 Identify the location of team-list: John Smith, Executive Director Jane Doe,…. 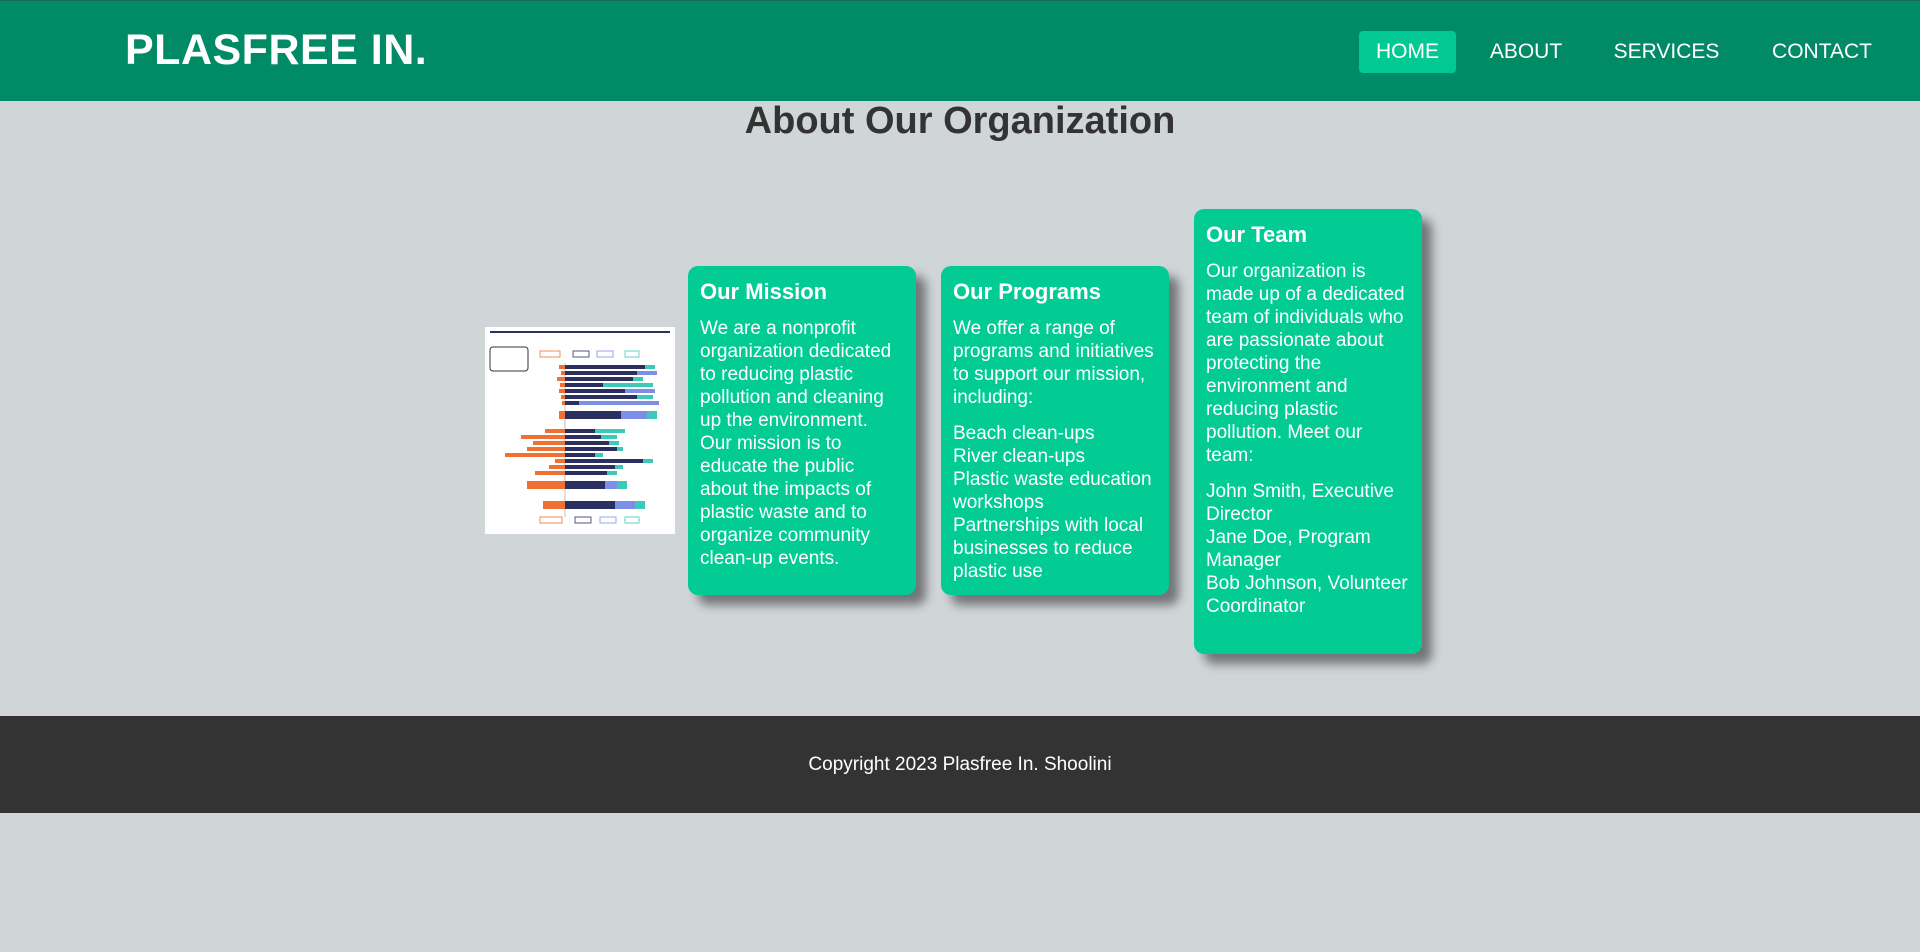
(1308, 549).